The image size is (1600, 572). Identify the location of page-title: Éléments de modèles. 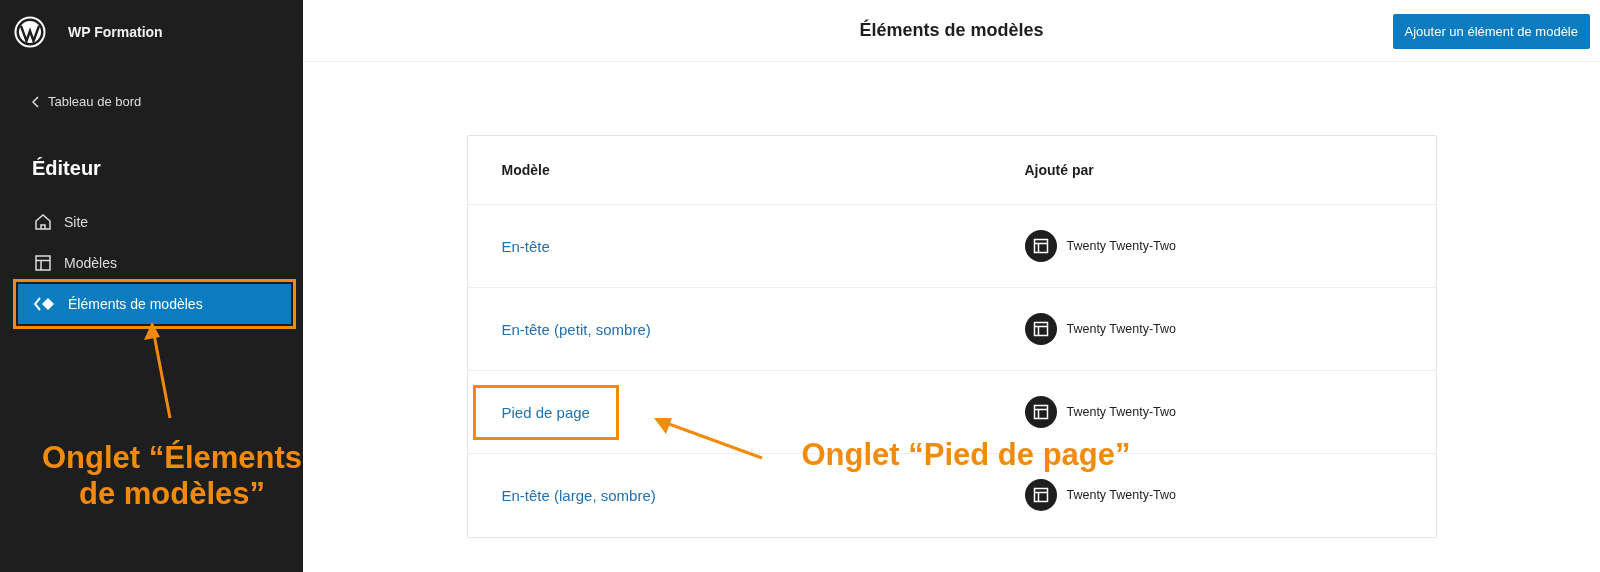
(951, 30).